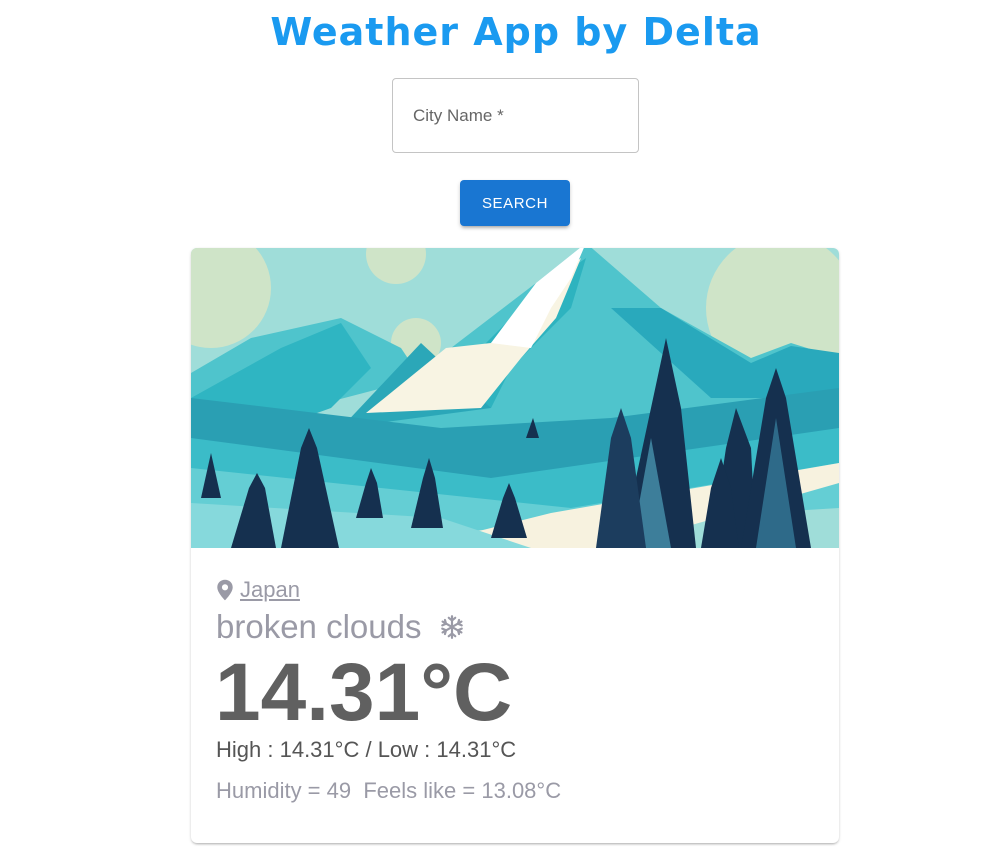 The width and height of the screenshot is (1002, 862). I want to click on humidity-value: 49, so click(339, 790).